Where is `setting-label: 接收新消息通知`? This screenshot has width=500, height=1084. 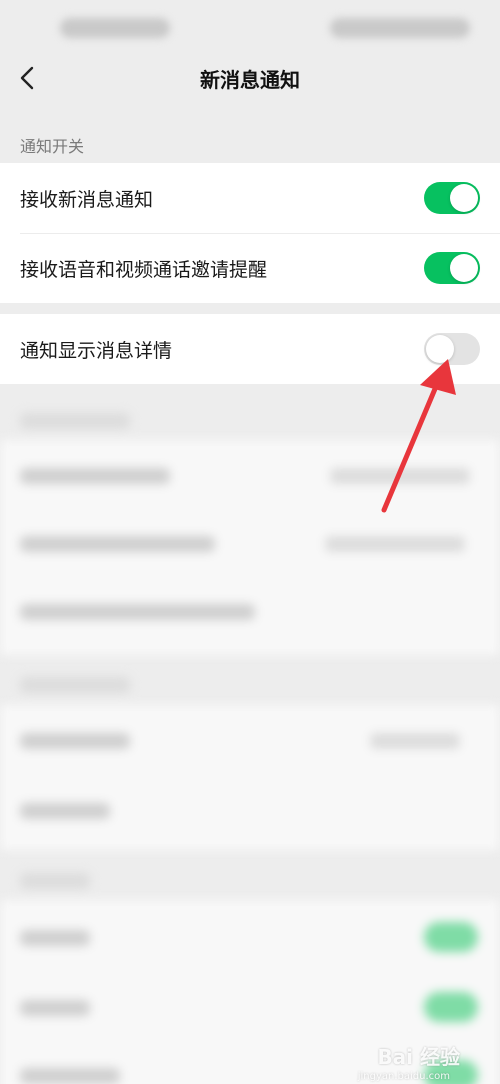 setting-label: 接收新消息通知 is located at coordinates (87, 200).